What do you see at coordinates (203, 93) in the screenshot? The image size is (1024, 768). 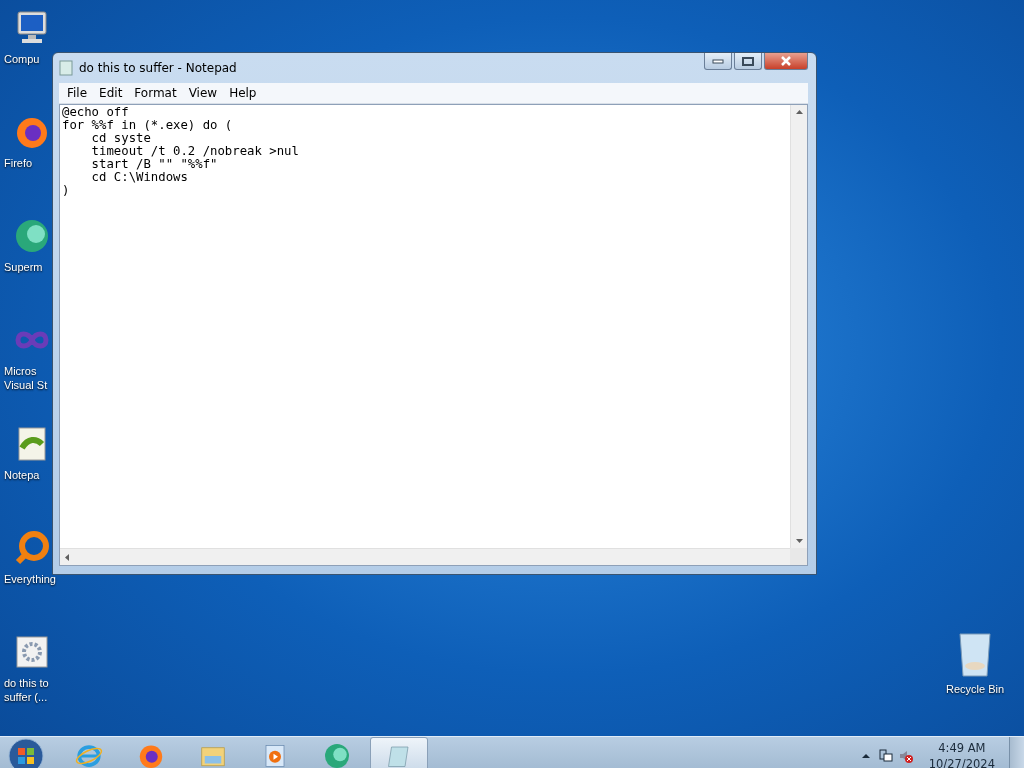 I see `menu-item: View` at bounding box center [203, 93].